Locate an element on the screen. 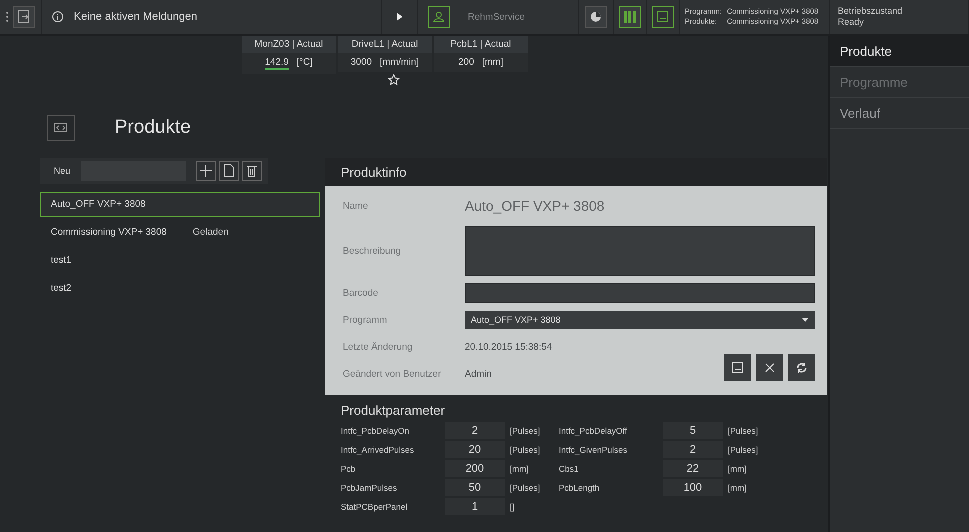 The width and height of the screenshot is (969, 532). parameter-name: PcbLength is located at coordinates (580, 487).